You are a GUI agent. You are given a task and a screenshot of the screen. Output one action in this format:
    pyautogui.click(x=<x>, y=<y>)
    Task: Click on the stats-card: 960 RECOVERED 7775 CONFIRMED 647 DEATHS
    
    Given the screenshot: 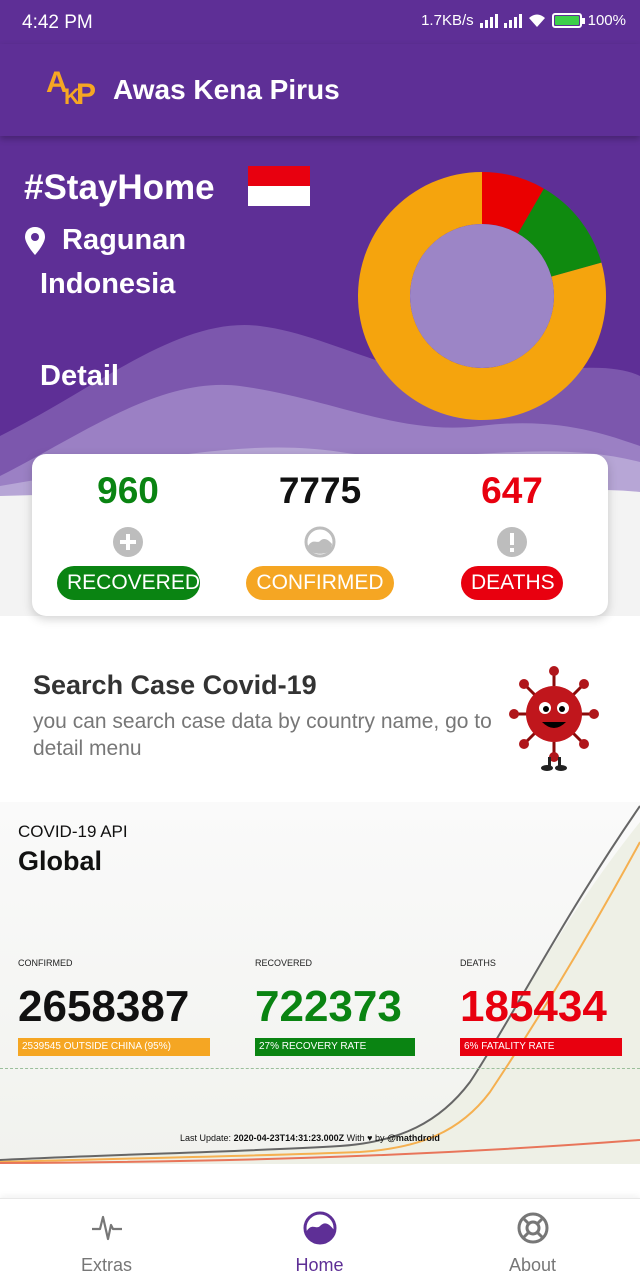 What is the action you would take?
    pyautogui.click(x=320, y=535)
    